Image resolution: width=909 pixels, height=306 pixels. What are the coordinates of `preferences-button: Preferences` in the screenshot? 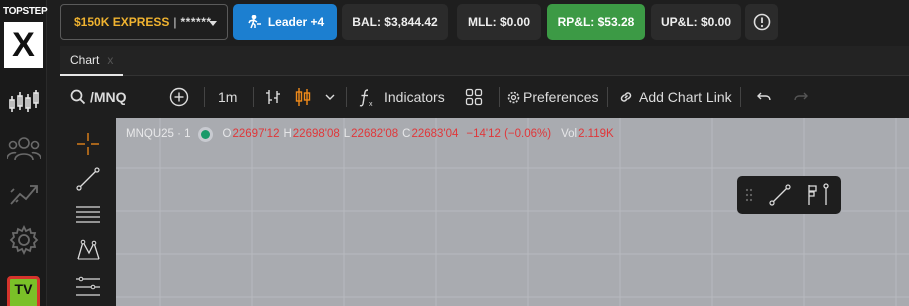 It's located at (552, 97).